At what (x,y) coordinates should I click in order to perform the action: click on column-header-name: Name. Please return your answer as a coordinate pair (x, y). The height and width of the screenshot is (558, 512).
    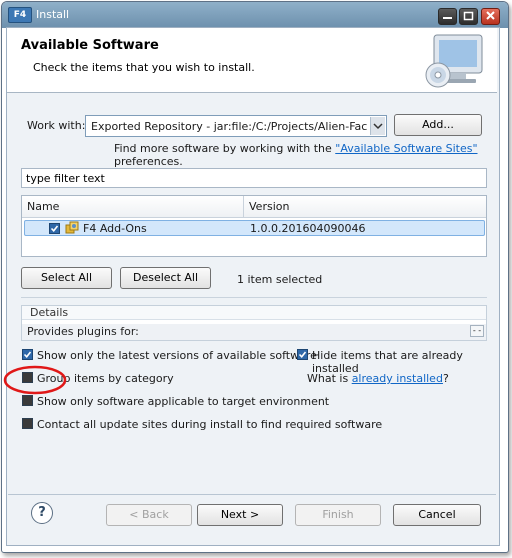
    Looking at the image, I should click on (133, 207).